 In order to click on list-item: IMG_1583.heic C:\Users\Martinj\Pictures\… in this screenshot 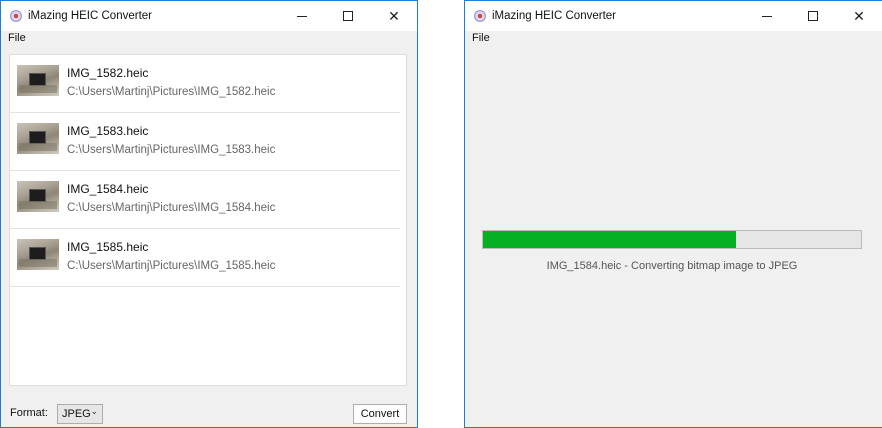, I will do `click(205, 142)`.